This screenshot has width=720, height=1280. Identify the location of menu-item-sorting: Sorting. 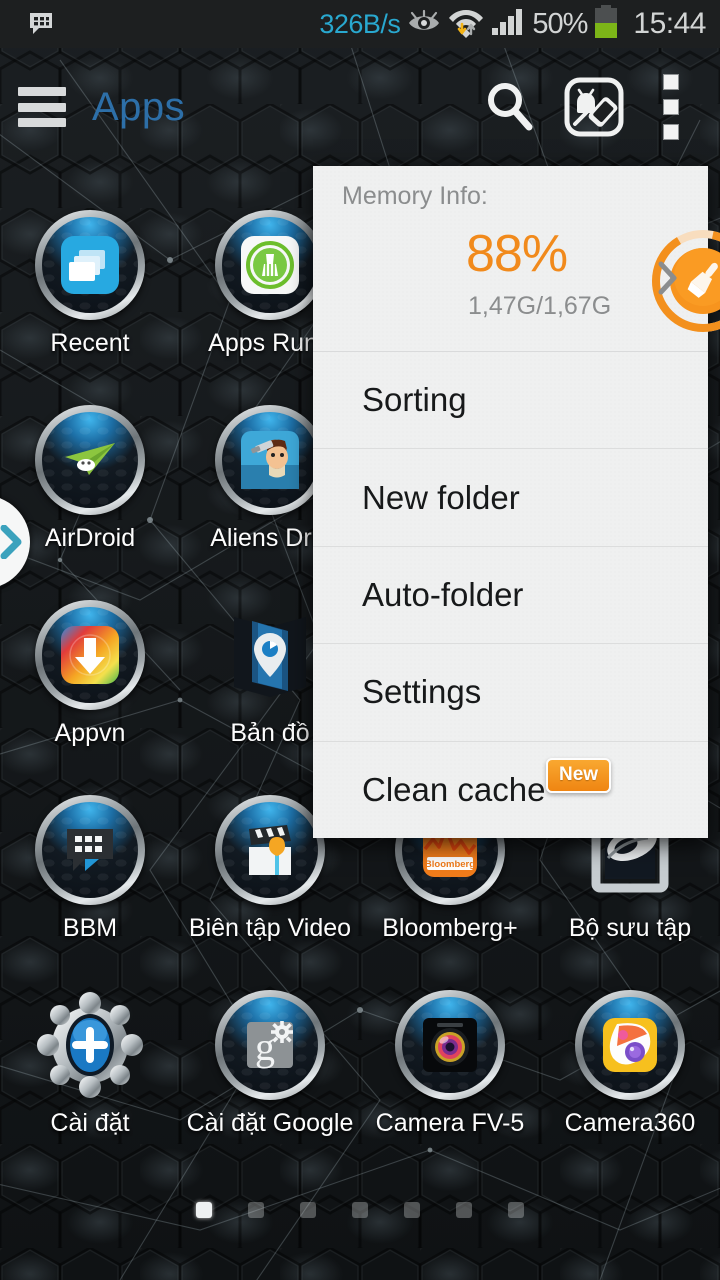
(510, 401).